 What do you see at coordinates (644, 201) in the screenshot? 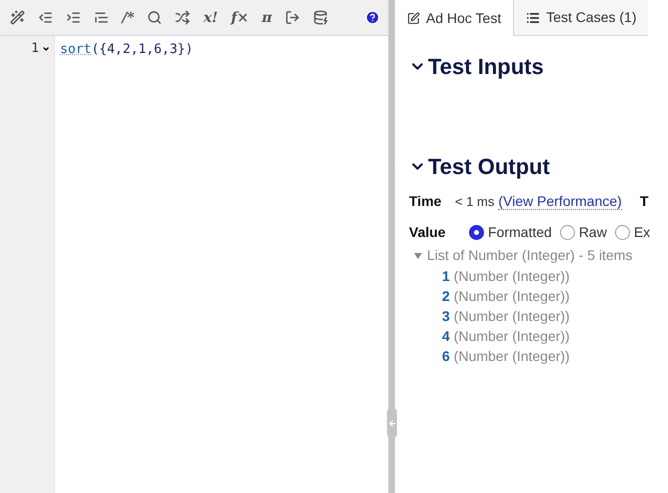
I see `column-3-label: T` at bounding box center [644, 201].